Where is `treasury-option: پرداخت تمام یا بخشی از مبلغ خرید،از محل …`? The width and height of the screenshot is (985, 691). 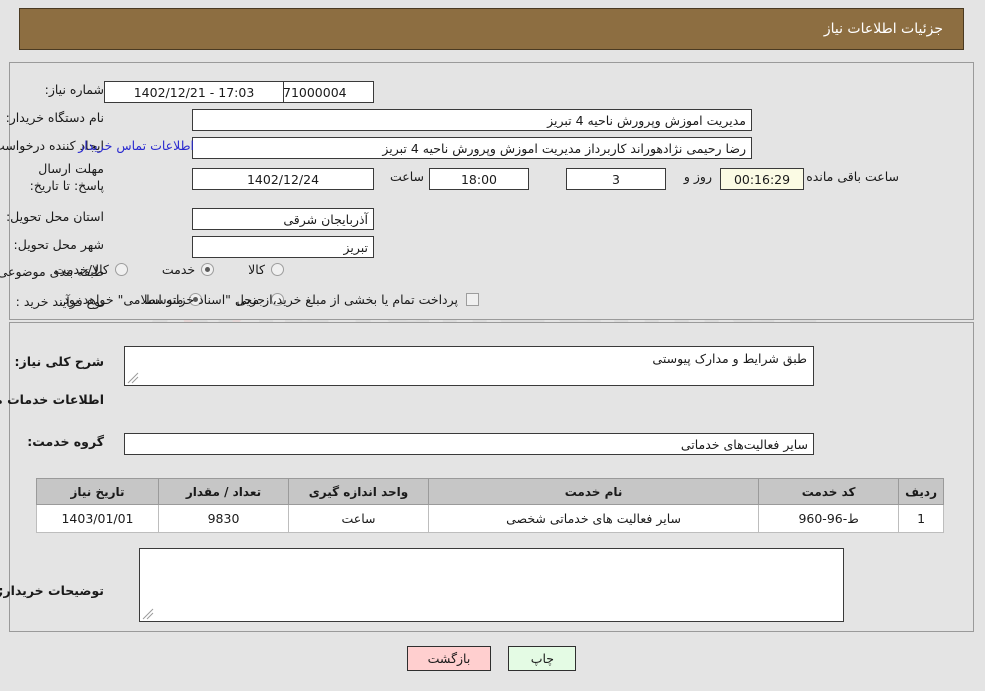
treasury-option: پرداخت تمام یا بخشی از مبلغ خرید،از محل … is located at coordinates (270, 299).